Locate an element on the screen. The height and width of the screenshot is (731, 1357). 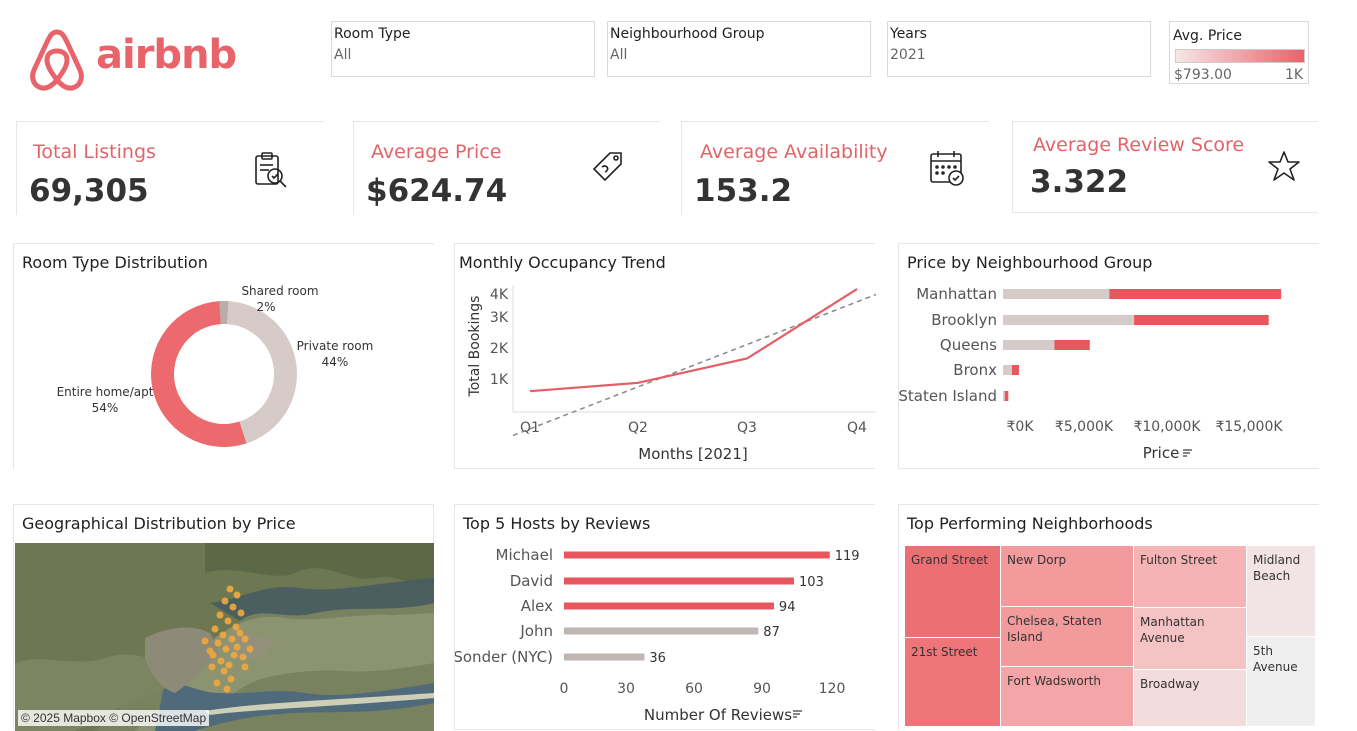
legend-title: Avg. Price is located at coordinates (1207, 36).